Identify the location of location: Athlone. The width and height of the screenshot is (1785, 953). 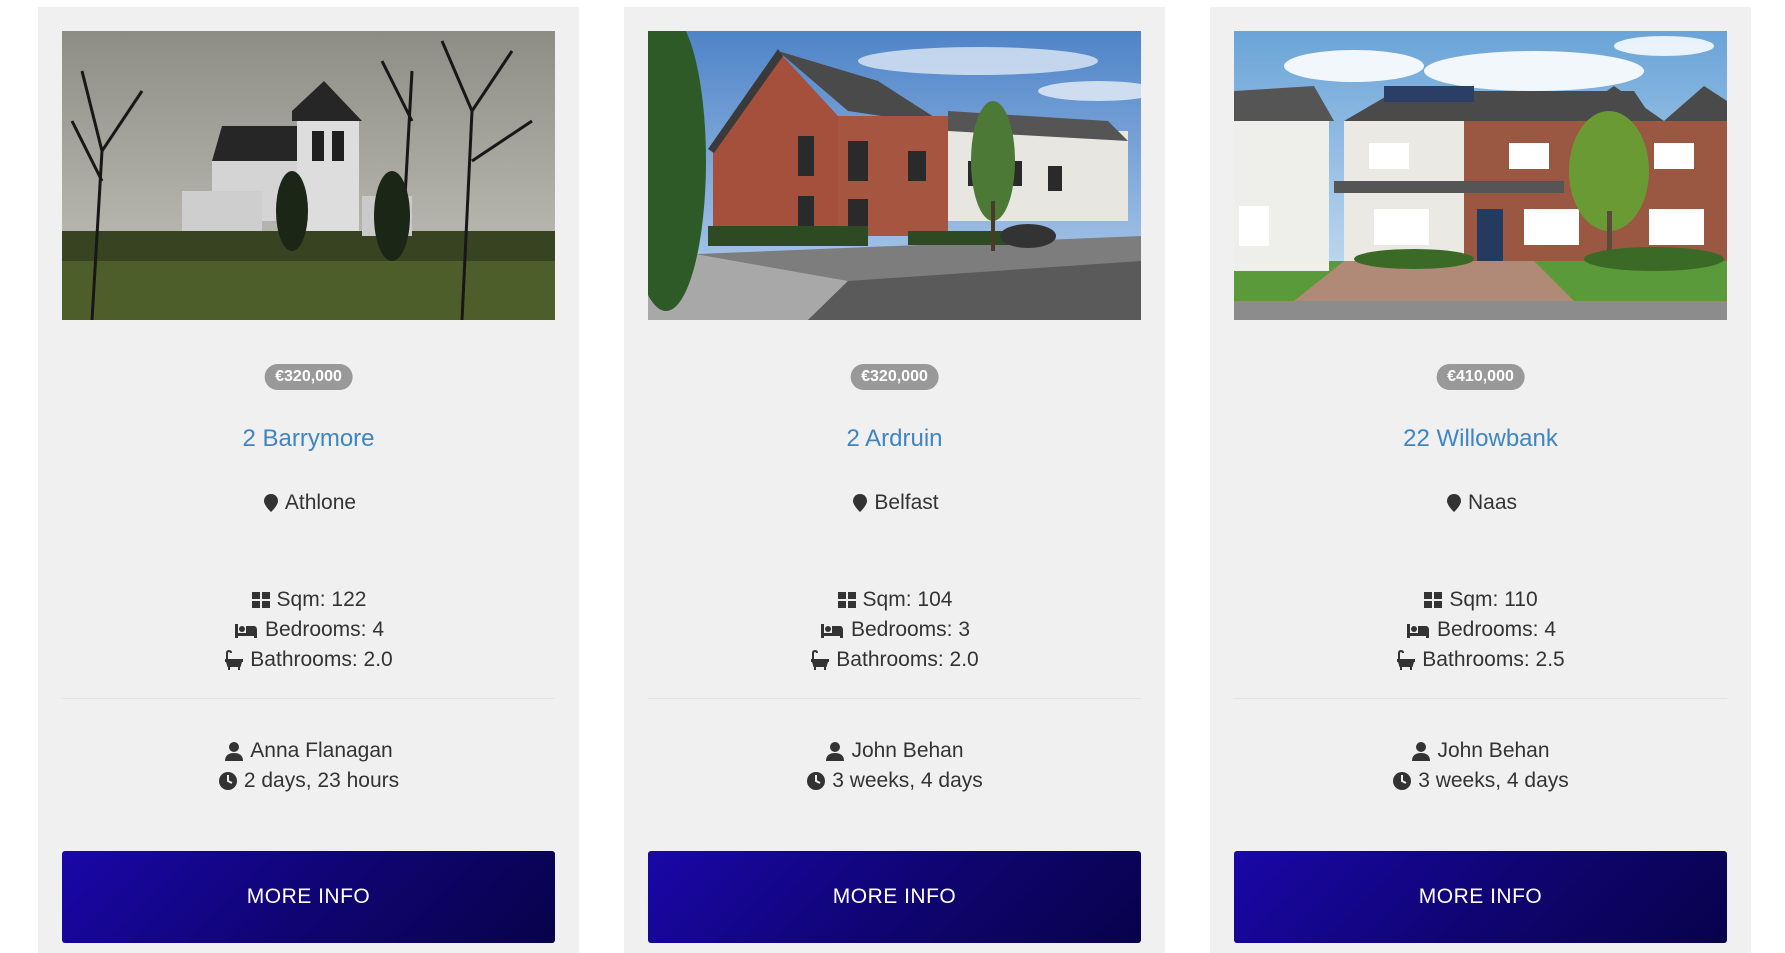
(308, 503).